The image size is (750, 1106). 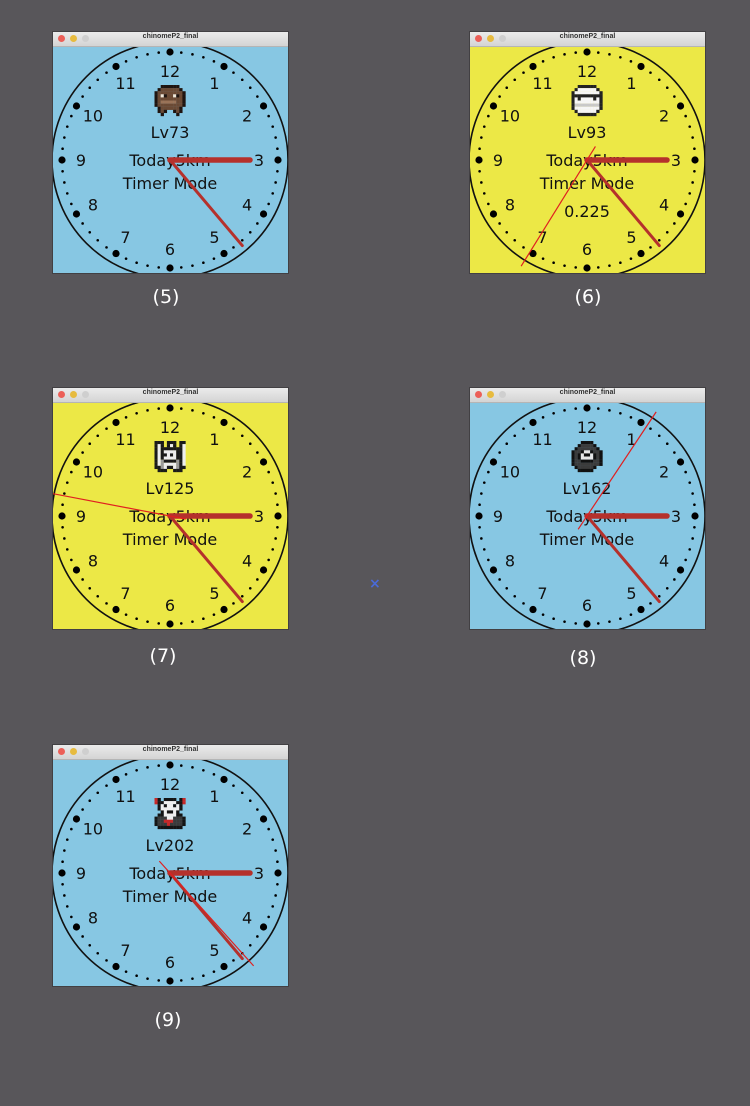 I want to click on clock-numeral-4: 4, so click(x=664, y=205).